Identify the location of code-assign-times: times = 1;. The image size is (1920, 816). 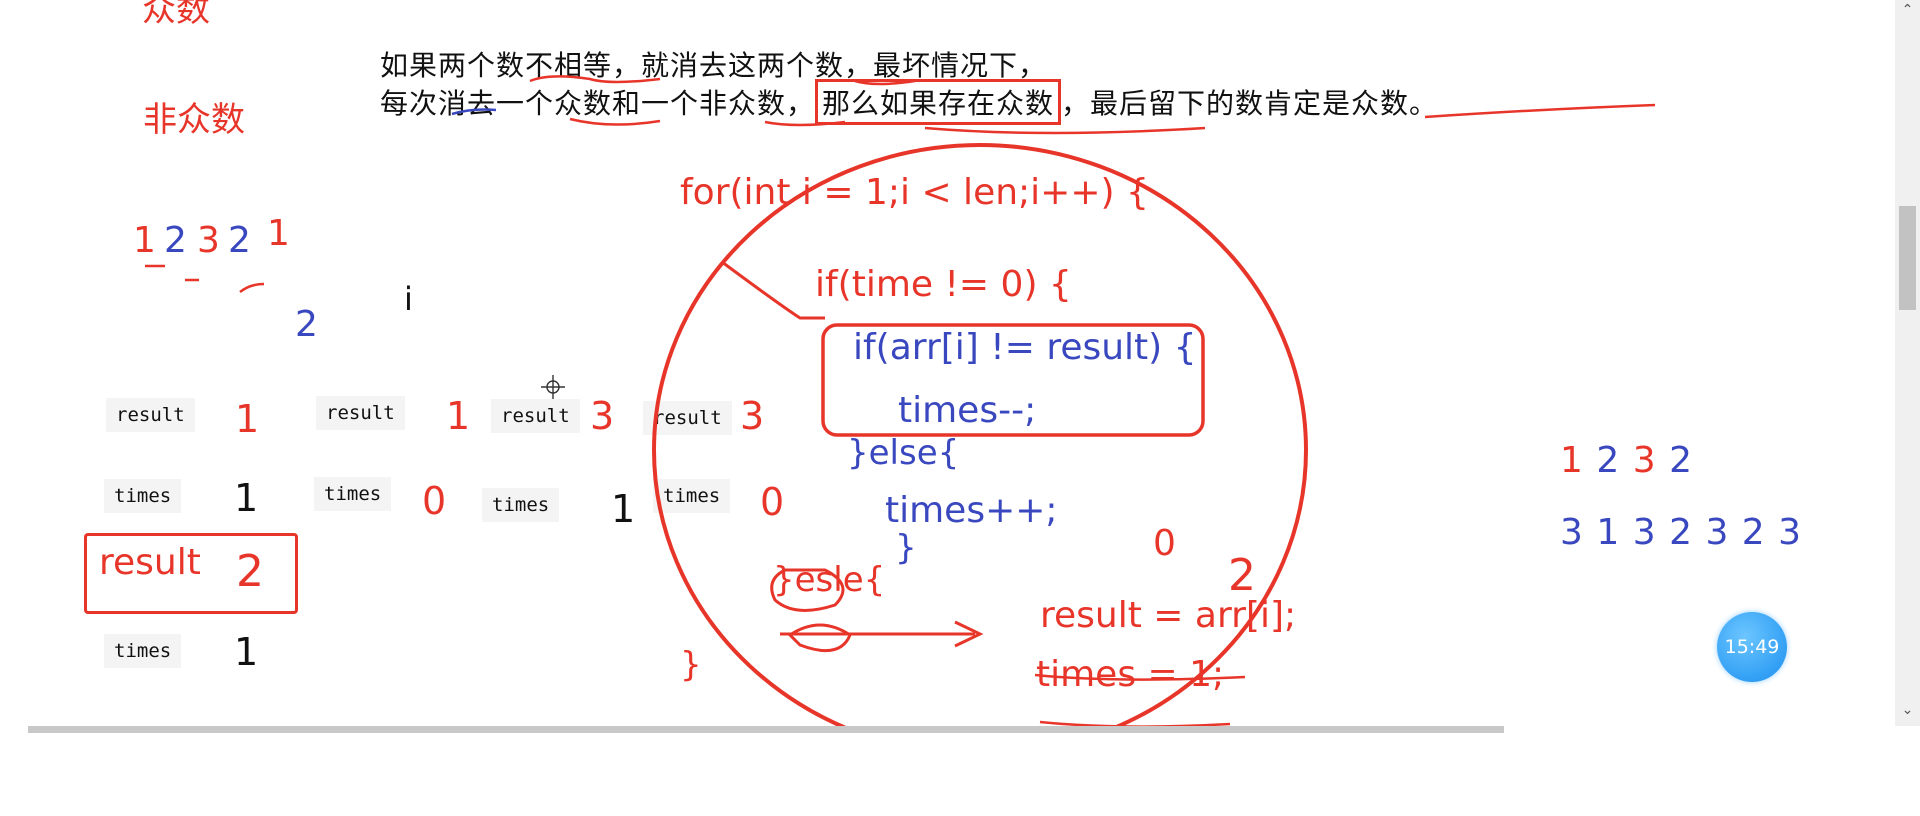
(1130, 674).